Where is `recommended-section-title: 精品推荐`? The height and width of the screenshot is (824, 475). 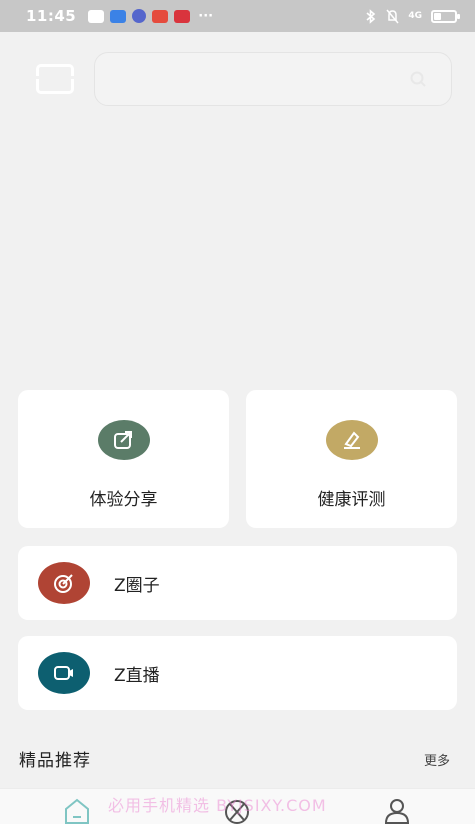
recommended-section-title: 精品推荐 is located at coordinates (55, 761).